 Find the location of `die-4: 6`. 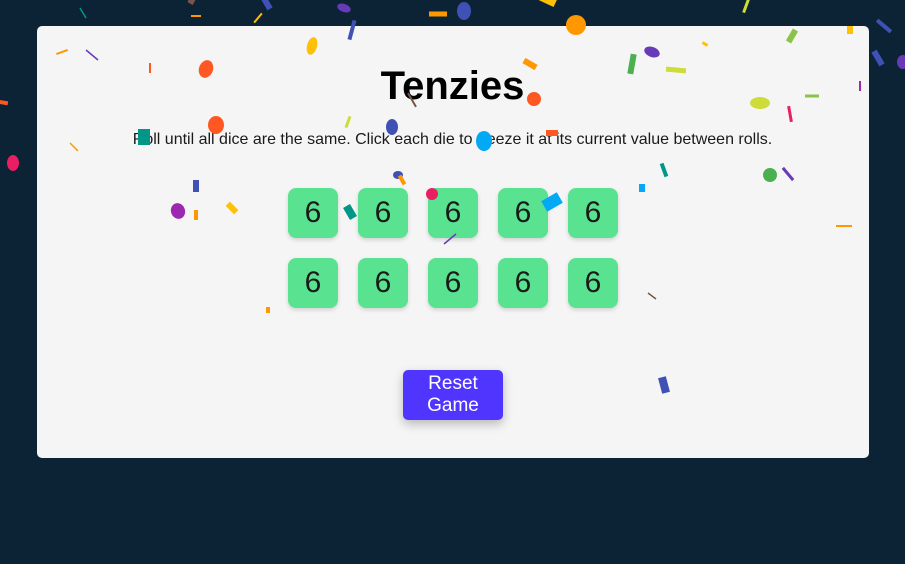

die-4: 6 is located at coordinates (523, 213).